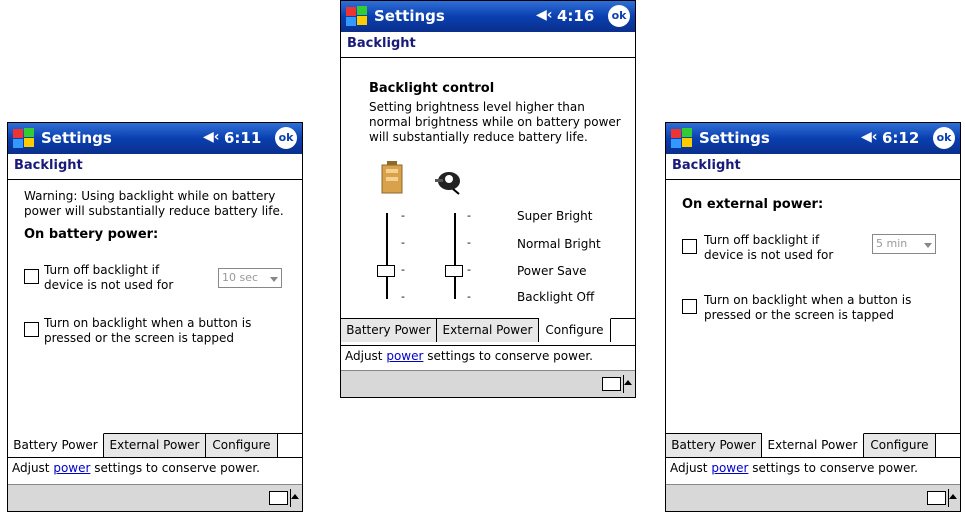  I want to click on external-brightness-slider-thumb, so click(454, 271).